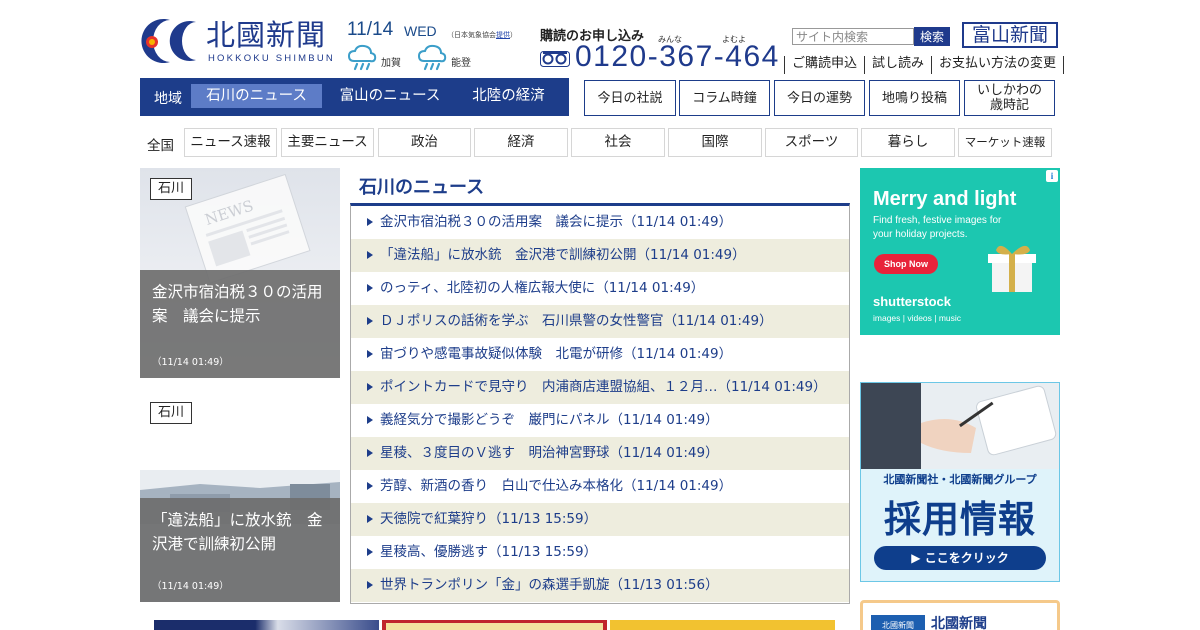 This screenshot has width=1200, height=630. What do you see at coordinates (945, 199) in the screenshot?
I see `ad-title: Merry and light` at bounding box center [945, 199].